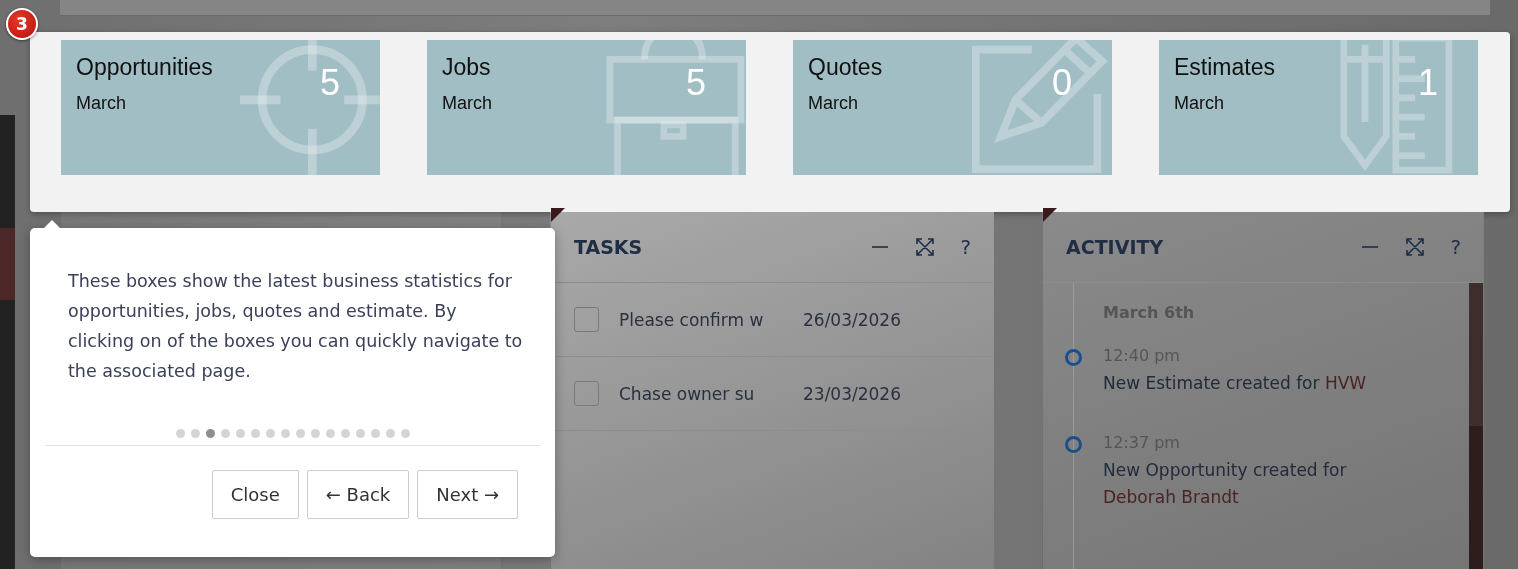  I want to click on tour-button: Next →, so click(467, 494).